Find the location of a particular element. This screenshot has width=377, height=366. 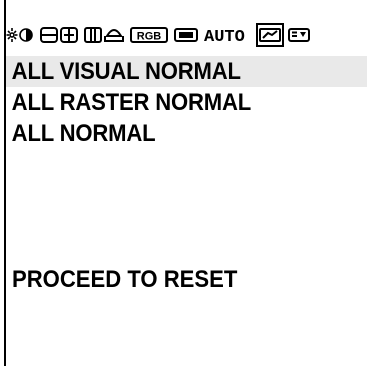

geometry-icon is located at coordinates (104, 35).